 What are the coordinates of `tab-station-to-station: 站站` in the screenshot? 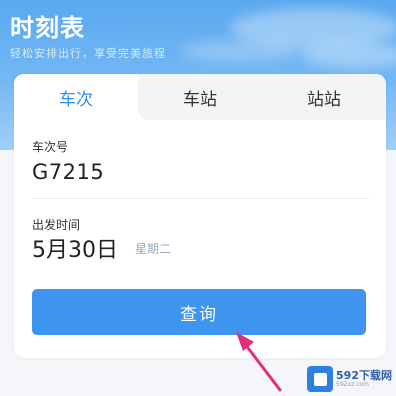 It's located at (324, 97).